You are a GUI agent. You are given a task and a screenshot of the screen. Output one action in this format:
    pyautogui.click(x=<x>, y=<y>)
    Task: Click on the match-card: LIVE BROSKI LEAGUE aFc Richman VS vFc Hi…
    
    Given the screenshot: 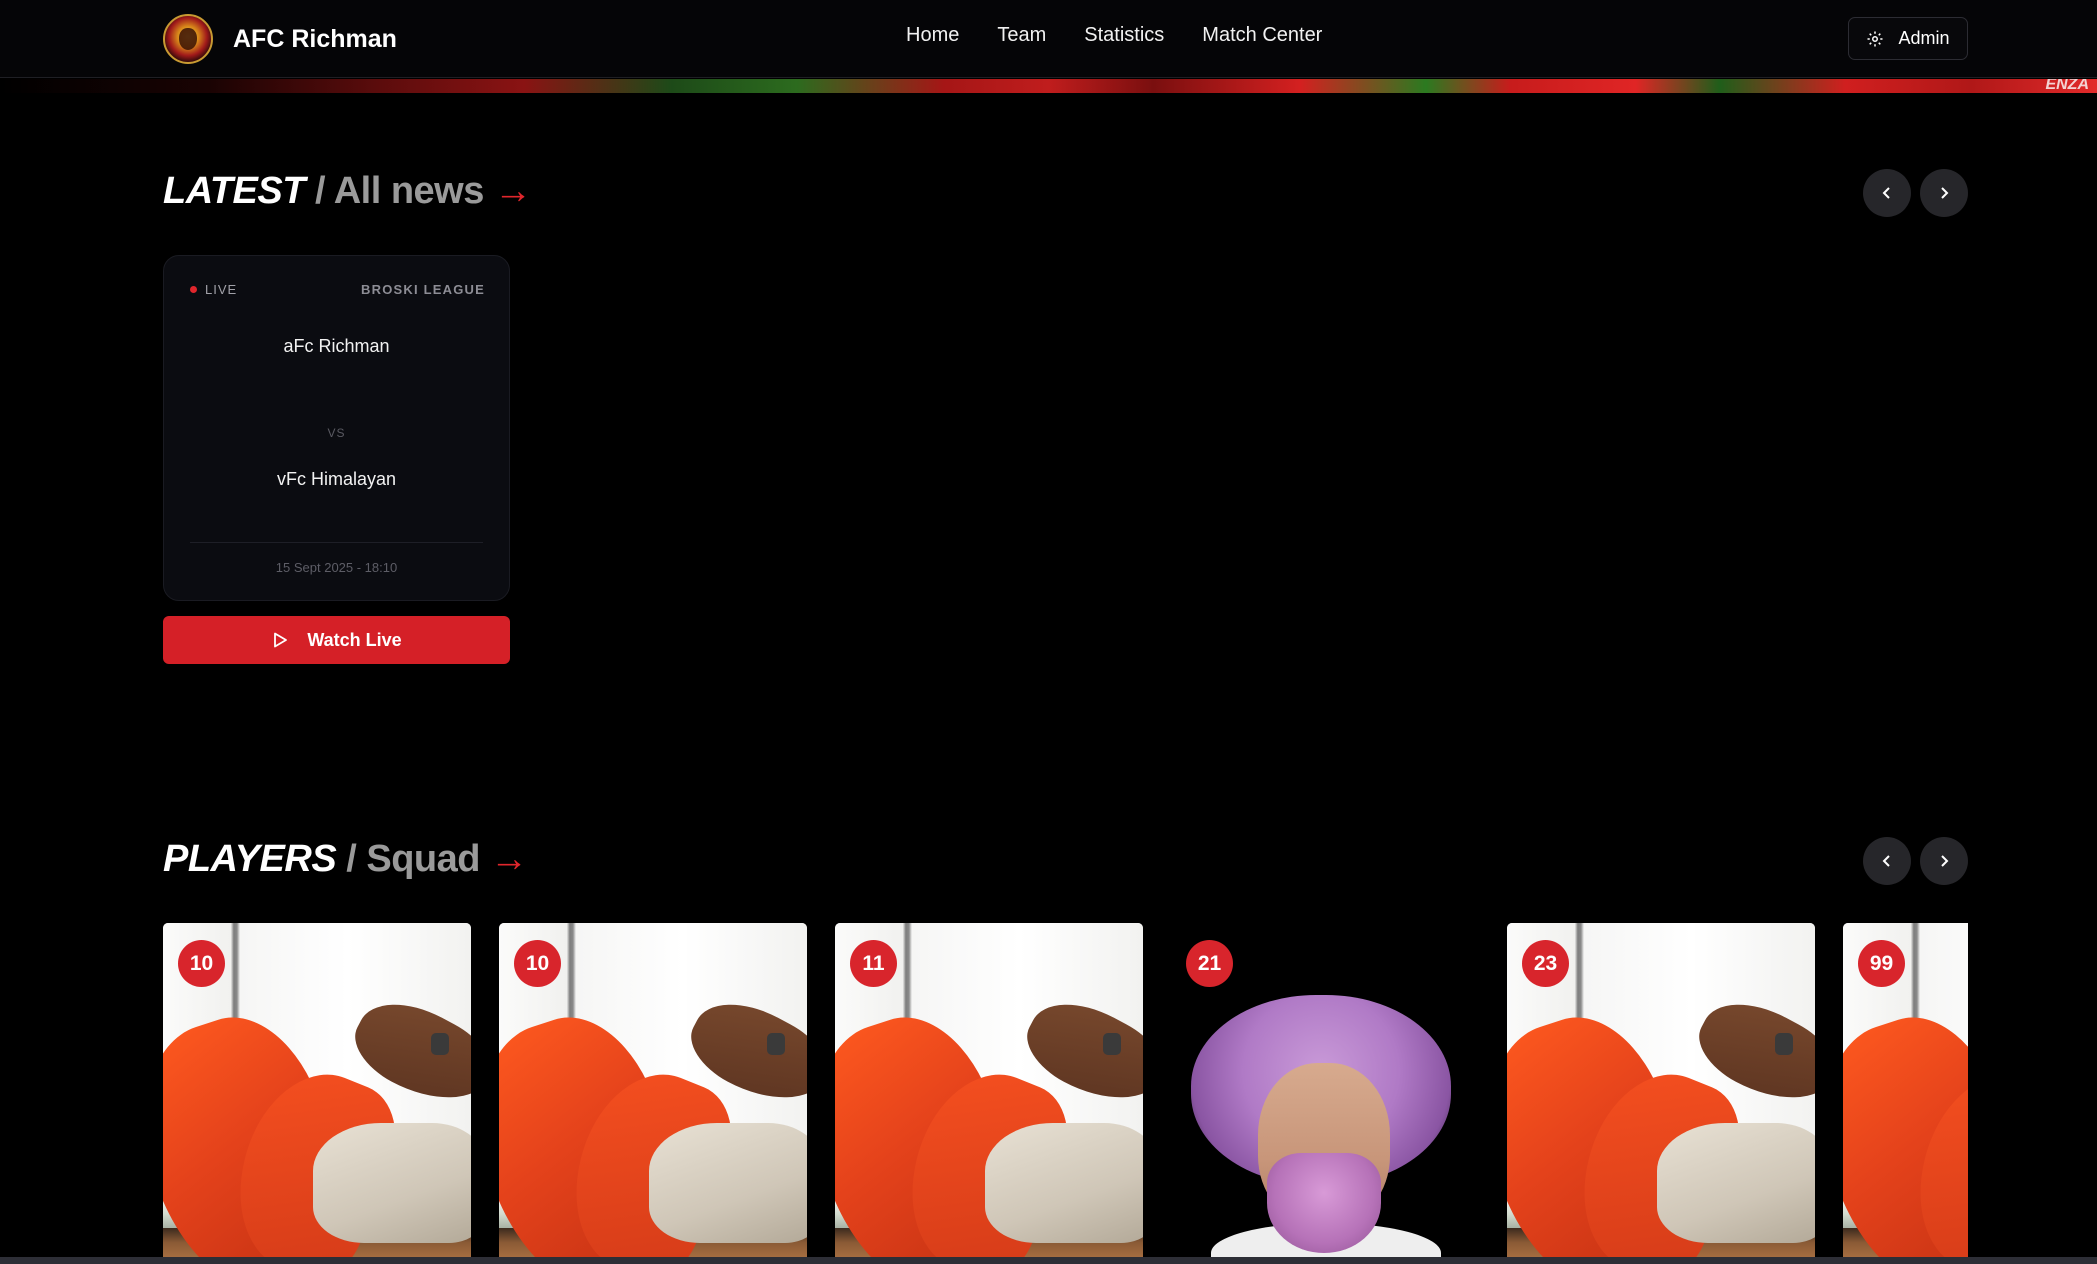 What is the action you would take?
    pyautogui.click(x=336, y=428)
    